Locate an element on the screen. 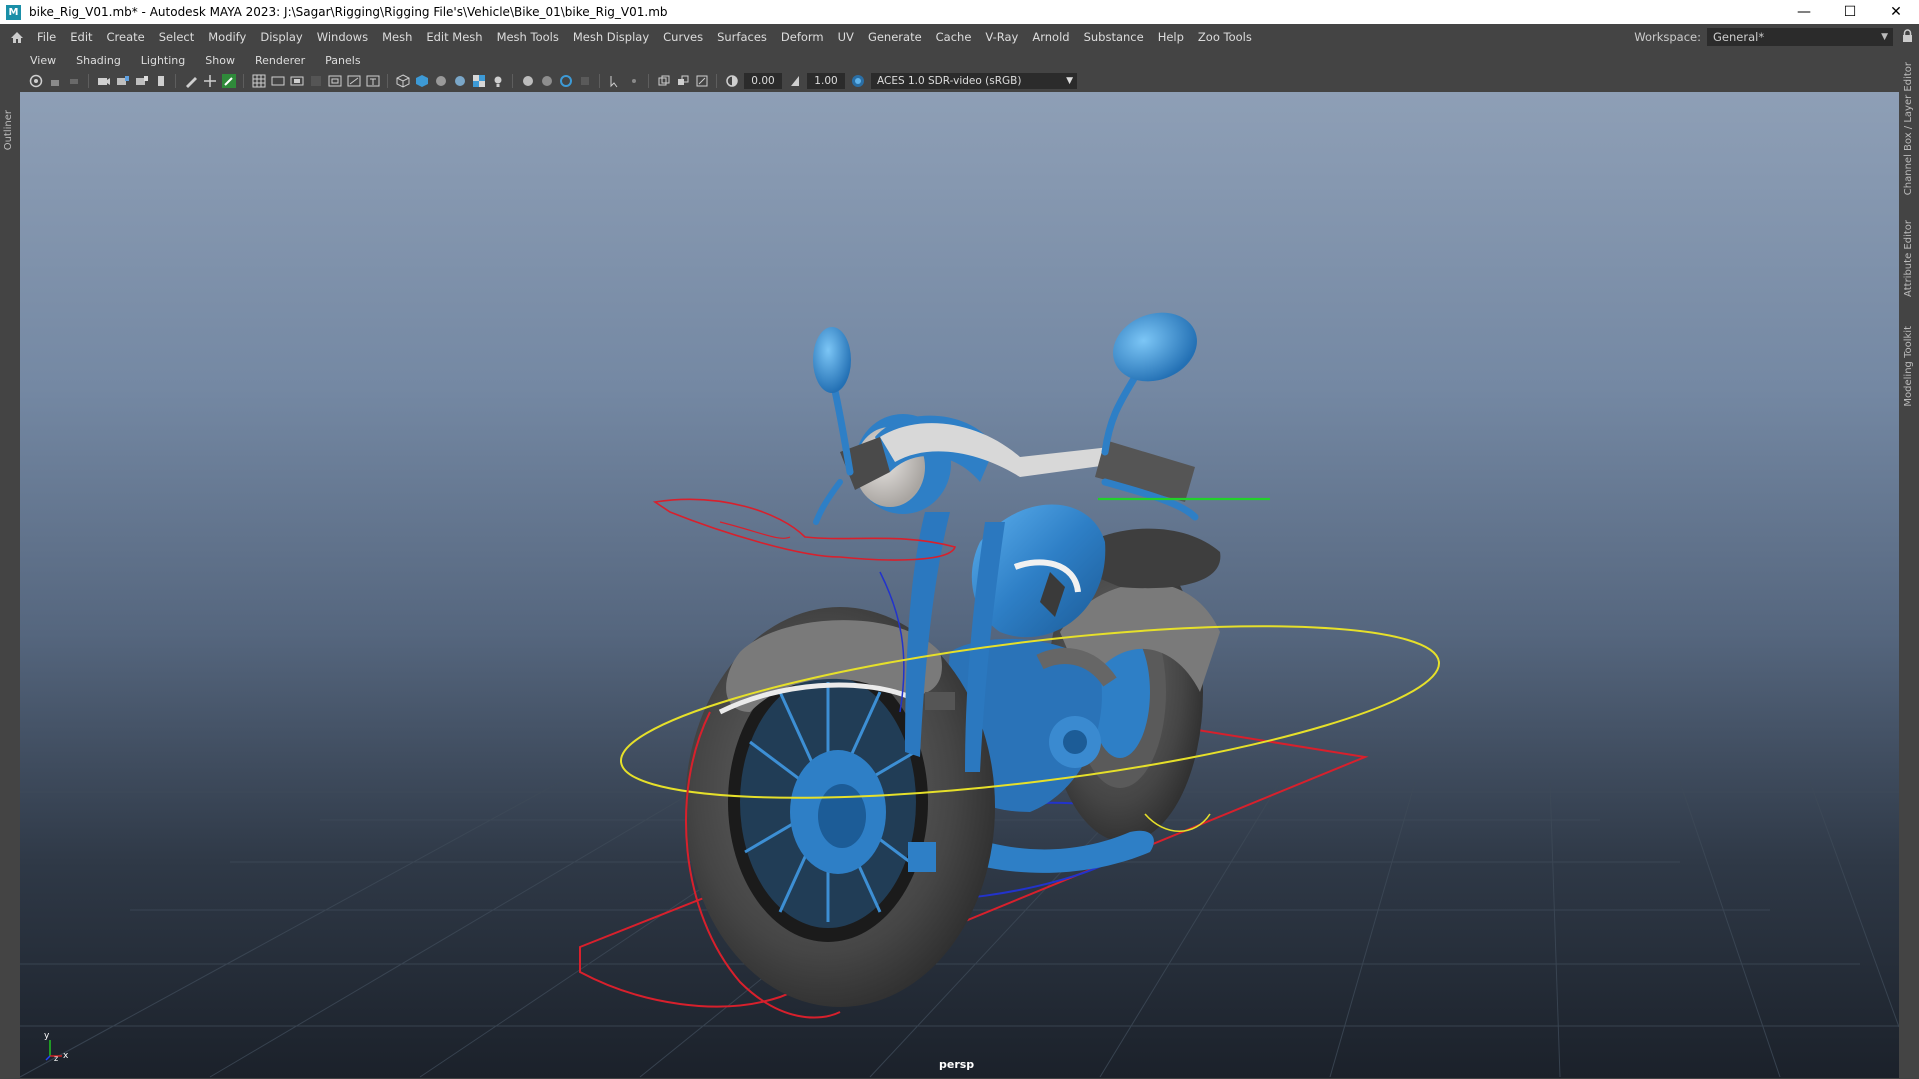 This screenshot has height=1079, width=1919. right-mirror is located at coordinates (1149, 384).